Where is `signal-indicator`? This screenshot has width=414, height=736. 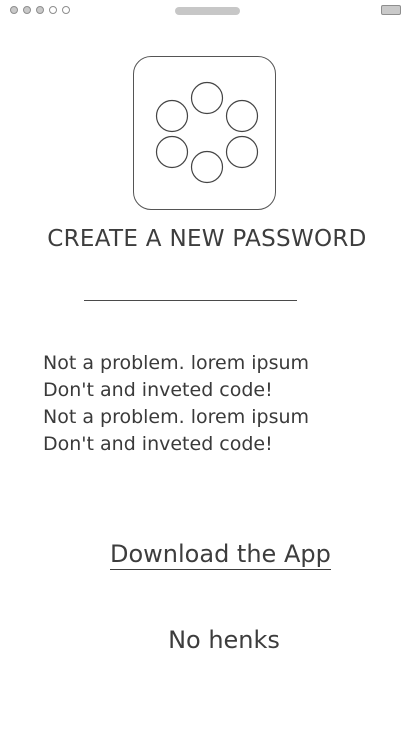
signal-indicator is located at coordinates (40, 10).